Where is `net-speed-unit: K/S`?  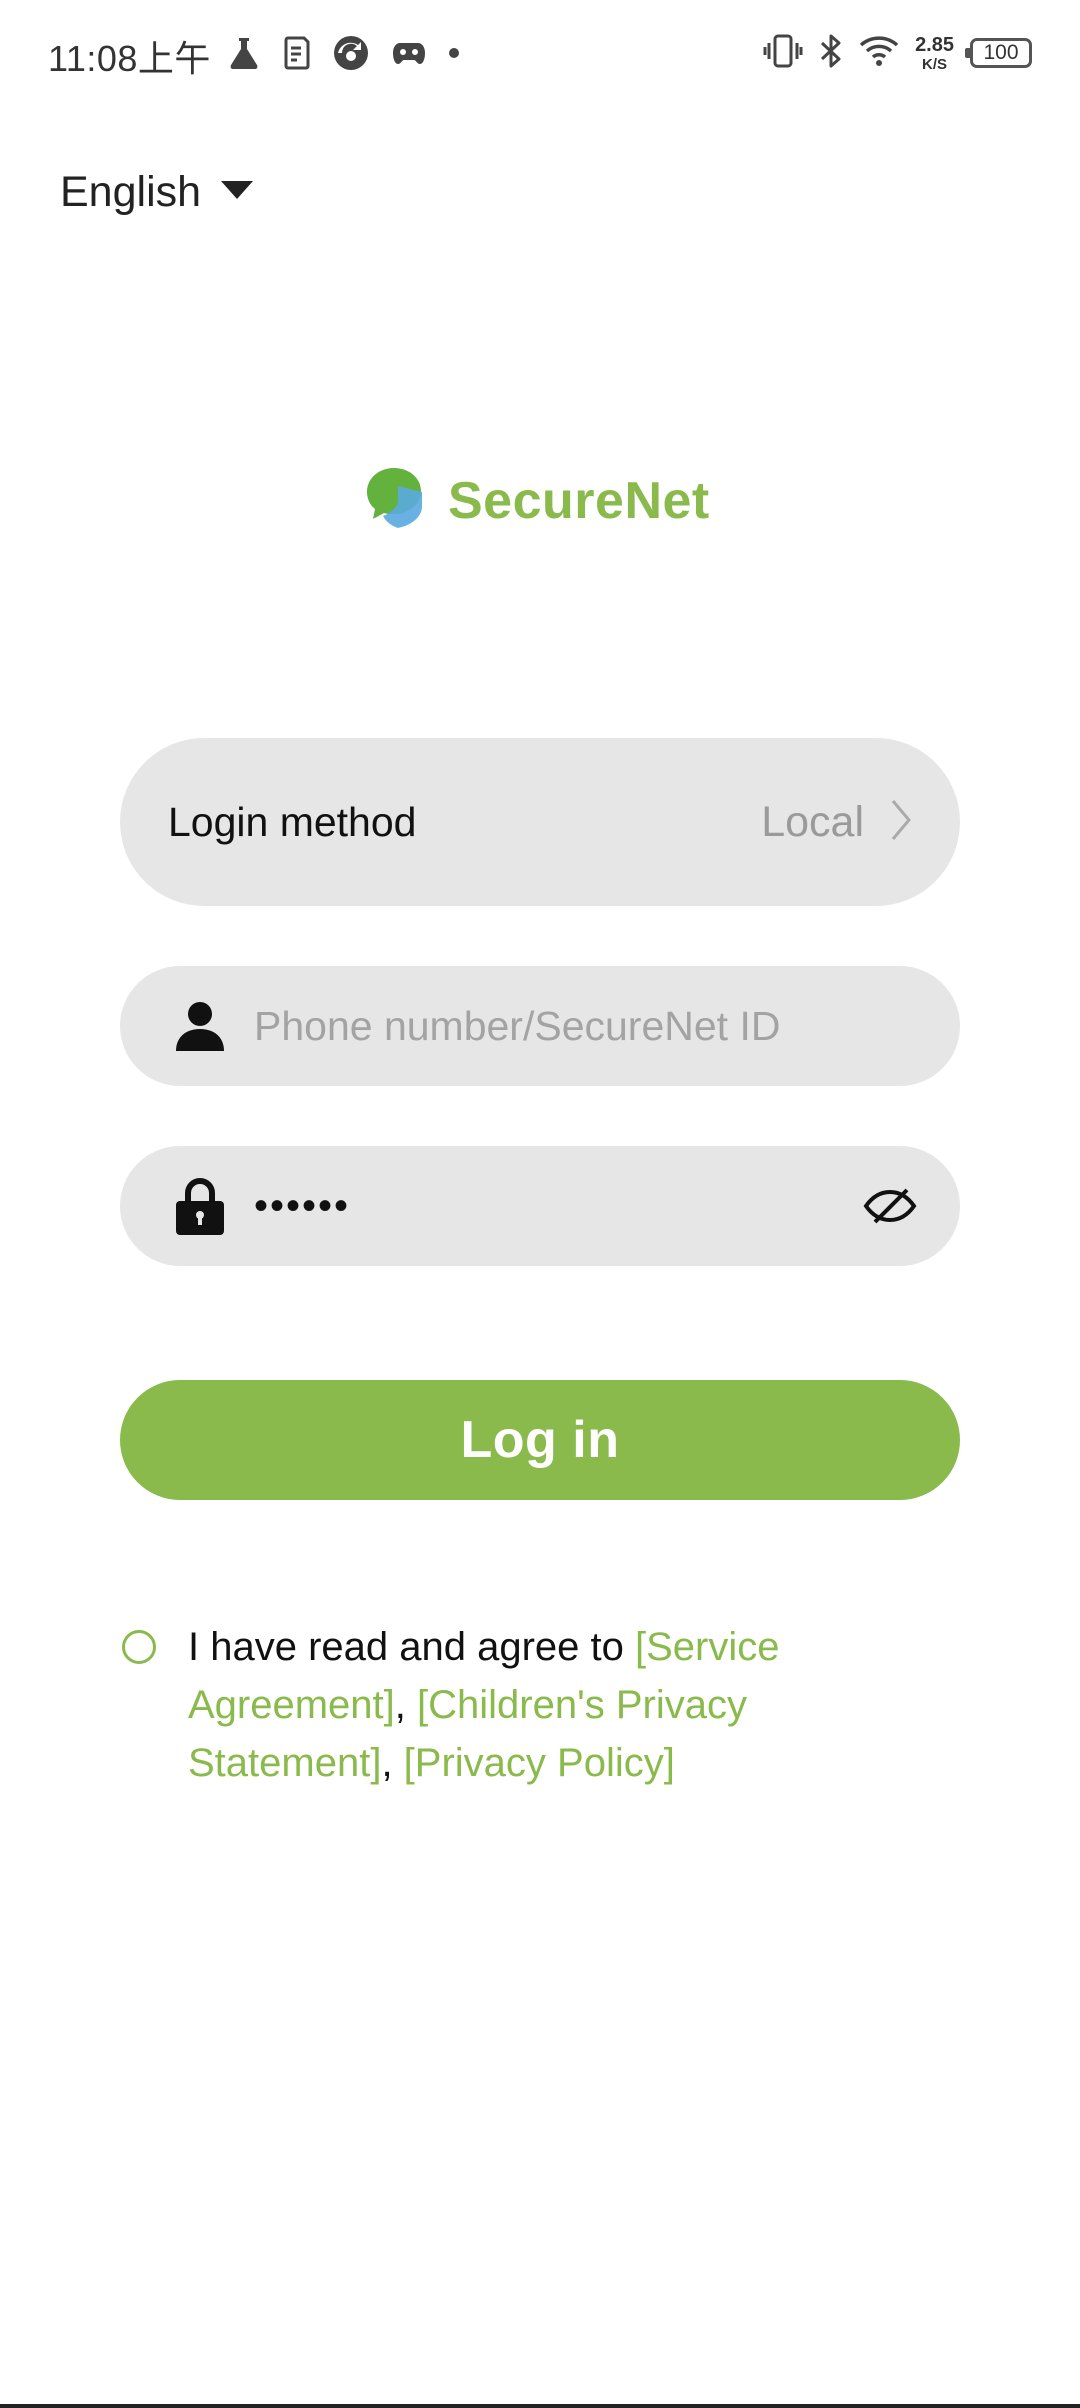
net-speed-unit: K/S is located at coordinates (935, 64).